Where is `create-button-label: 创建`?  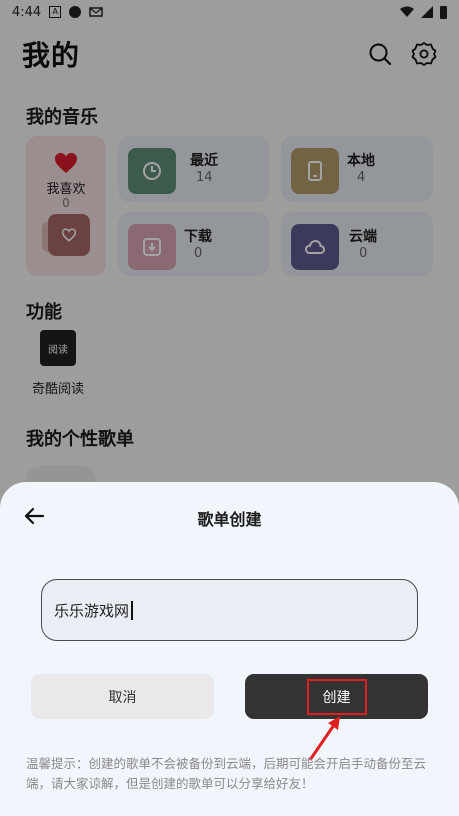
create-button-label: 创建 is located at coordinates (336, 696).